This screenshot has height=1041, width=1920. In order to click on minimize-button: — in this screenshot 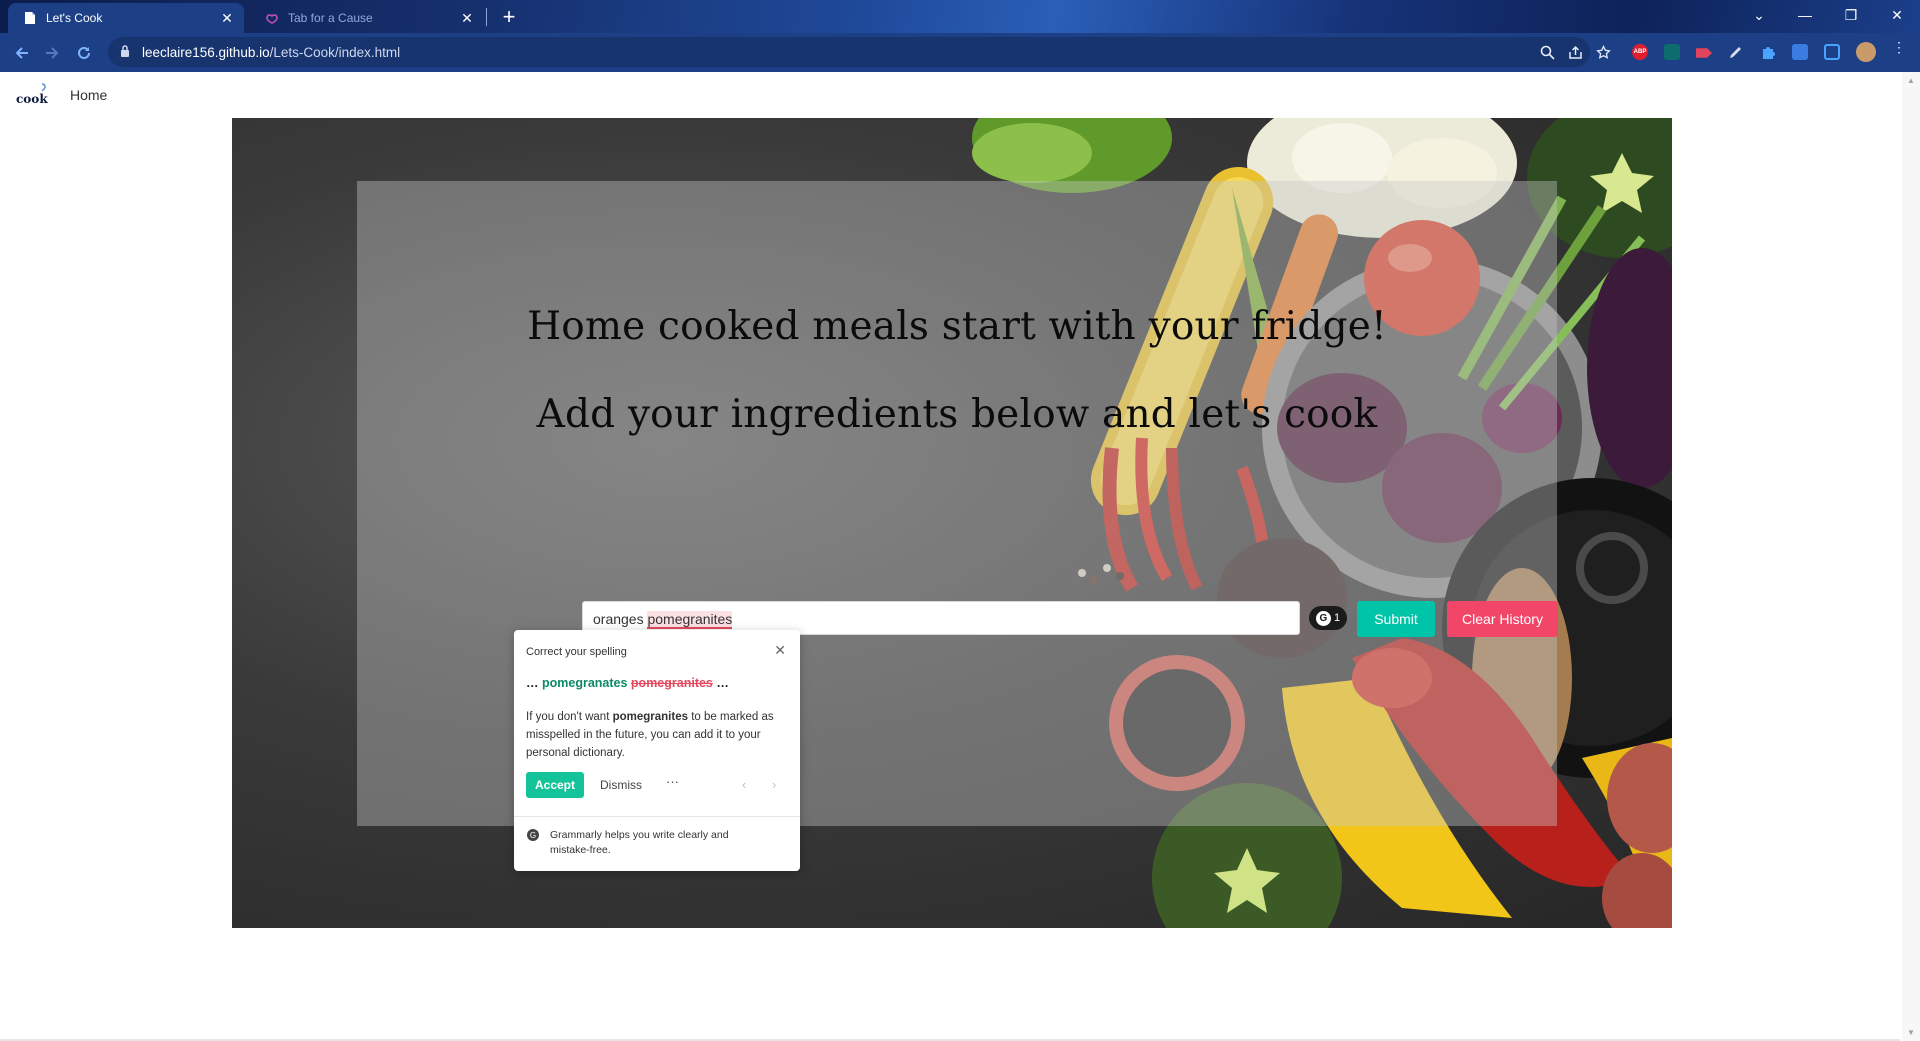, I will do `click(1805, 15)`.